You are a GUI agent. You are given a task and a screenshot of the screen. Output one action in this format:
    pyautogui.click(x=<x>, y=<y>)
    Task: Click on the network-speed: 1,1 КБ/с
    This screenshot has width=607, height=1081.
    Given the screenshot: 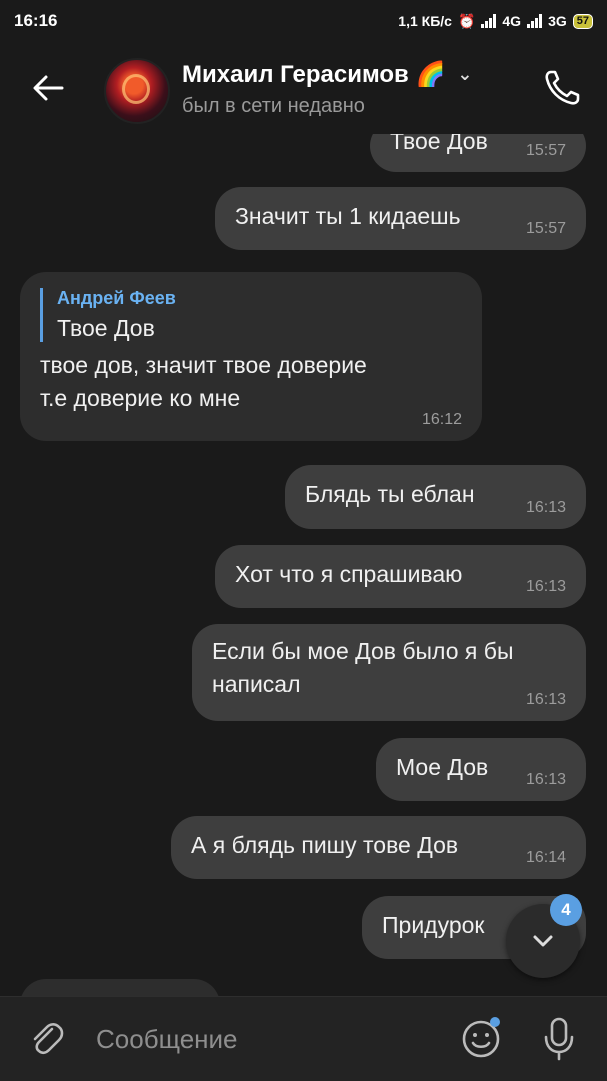 What is the action you would take?
    pyautogui.click(x=425, y=21)
    